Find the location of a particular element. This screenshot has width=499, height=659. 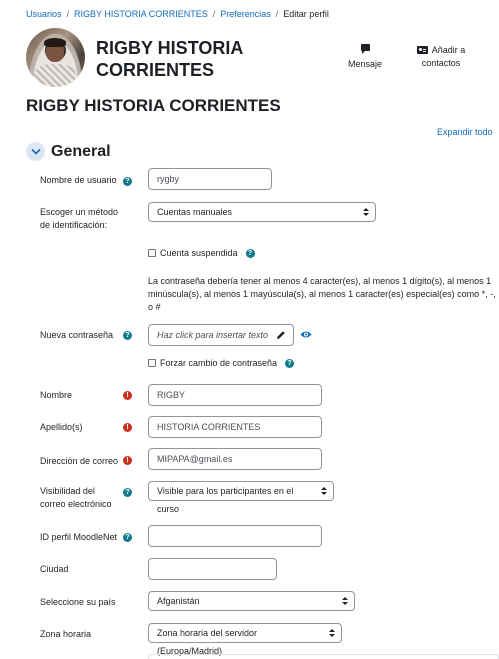

breadcrumb-user: RIGBY HISTORIA CORRIENTES is located at coordinates (141, 14).